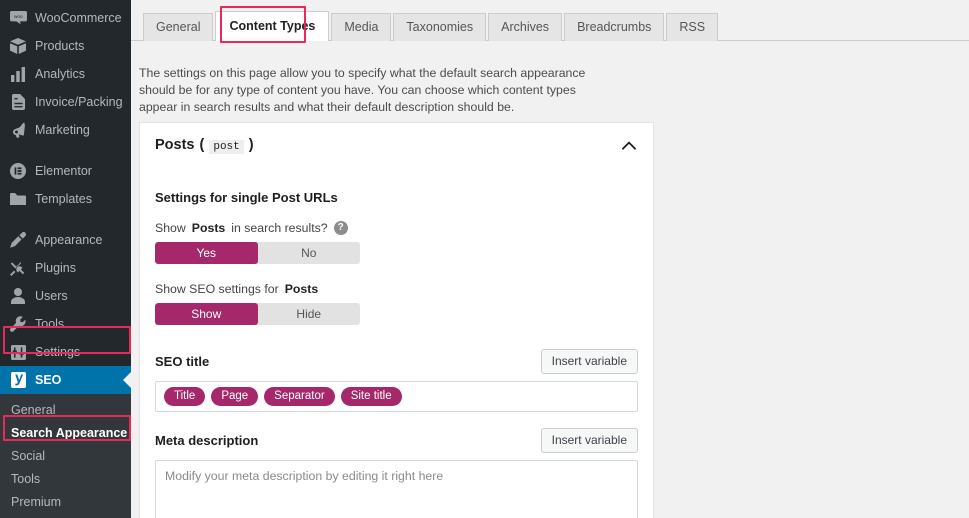 The image size is (969, 518). I want to click on plugins-plug-icon, so click(18, 268).